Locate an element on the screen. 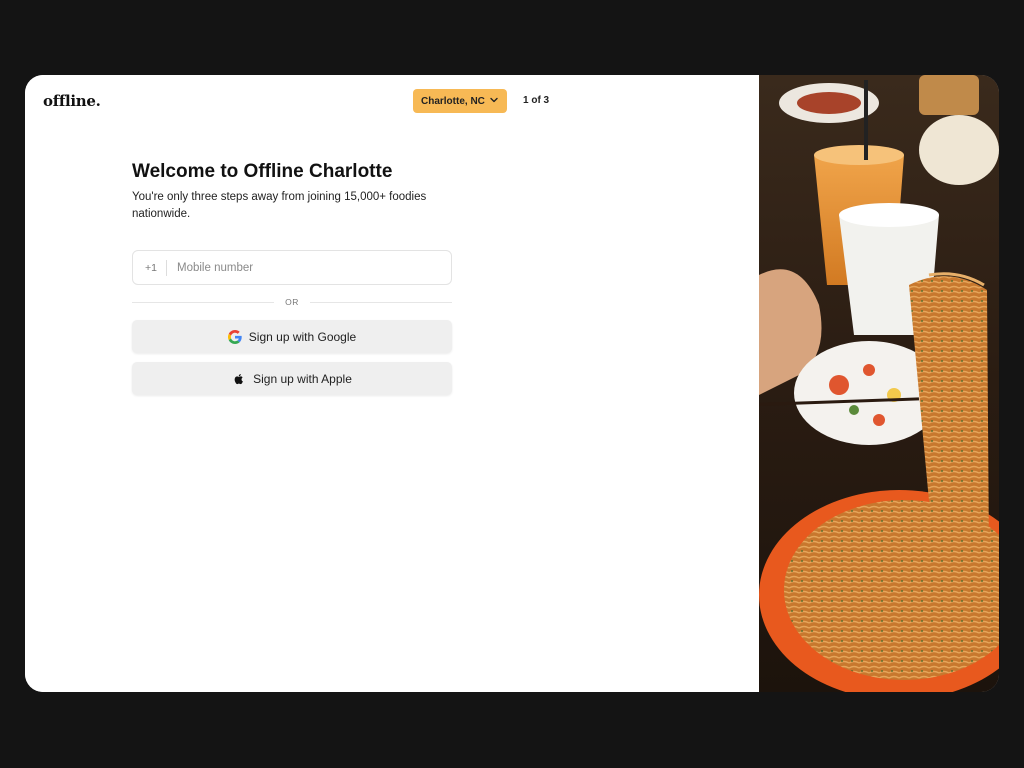 The height and width of the screenshot is (768, 1024). field-divider is located at coordinates (166, 268).